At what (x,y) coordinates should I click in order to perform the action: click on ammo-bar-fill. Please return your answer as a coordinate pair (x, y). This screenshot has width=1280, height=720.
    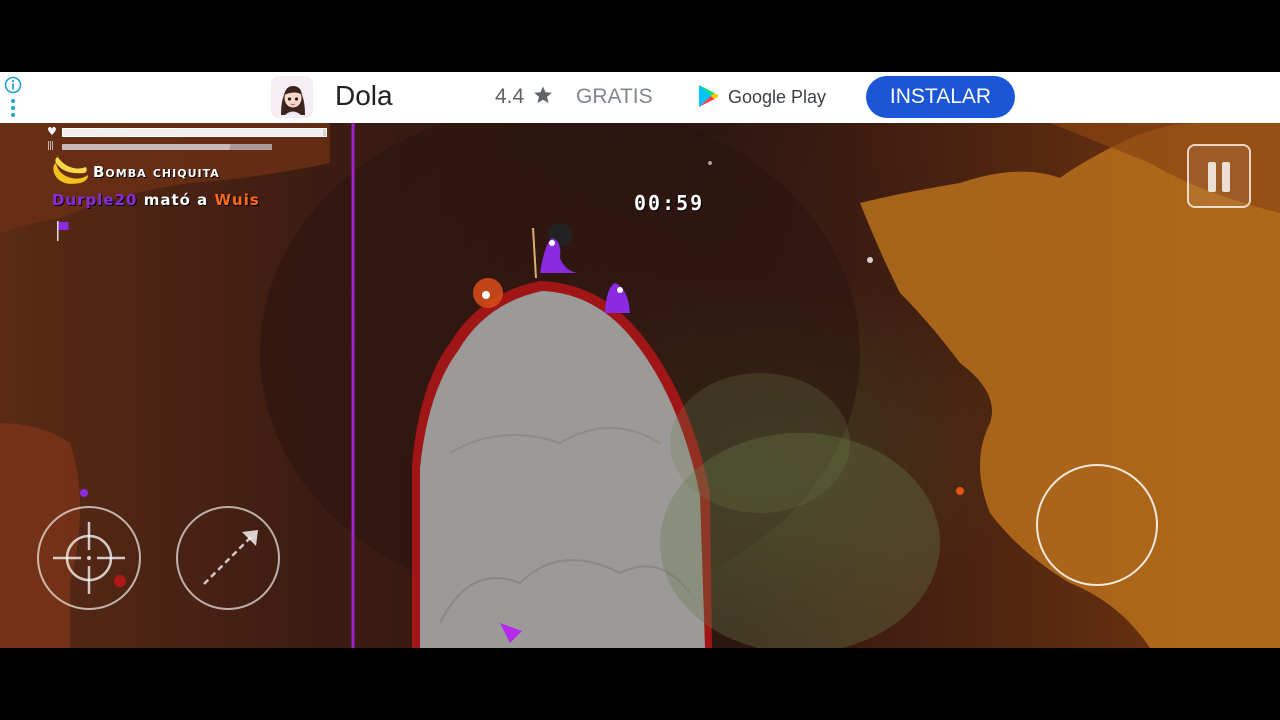
    Looking at the image, I should click on (146, 147).